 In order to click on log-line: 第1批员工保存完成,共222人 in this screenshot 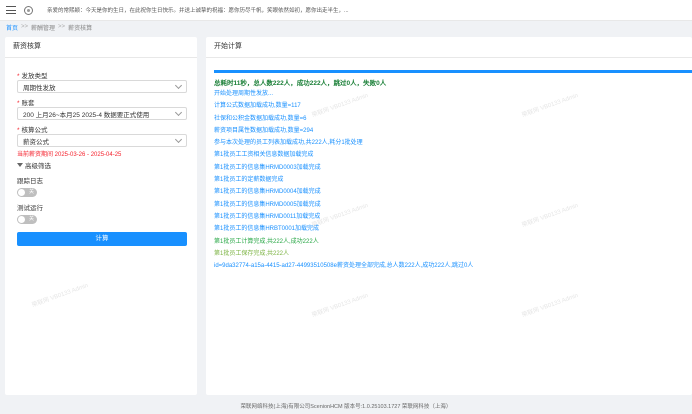, I will do `click(252, 253)`.